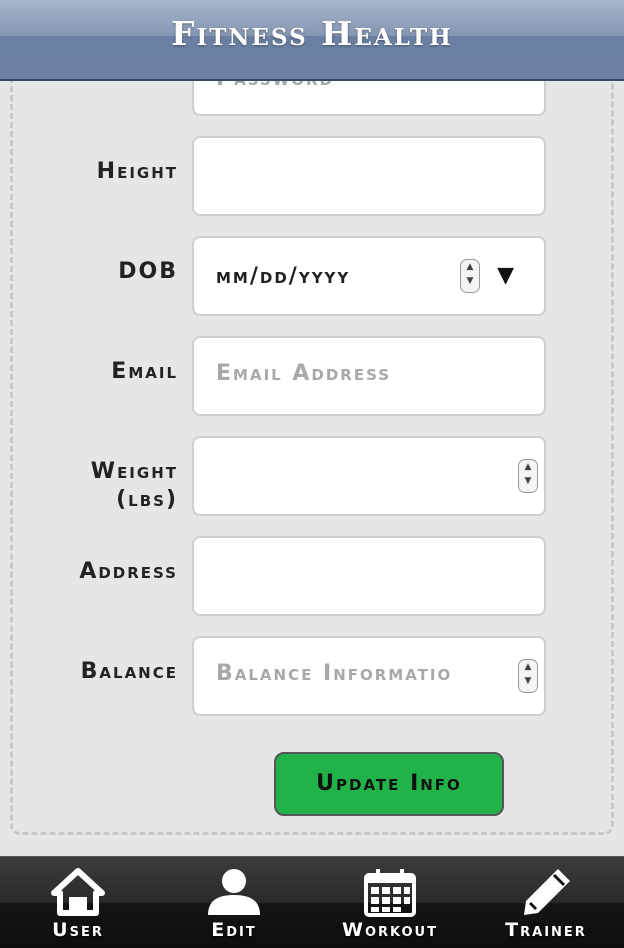  What do you see at coordinates (312, 33) in the screenshot?
I see `app-title: Fitness Health` at bounding box center [312, 33].